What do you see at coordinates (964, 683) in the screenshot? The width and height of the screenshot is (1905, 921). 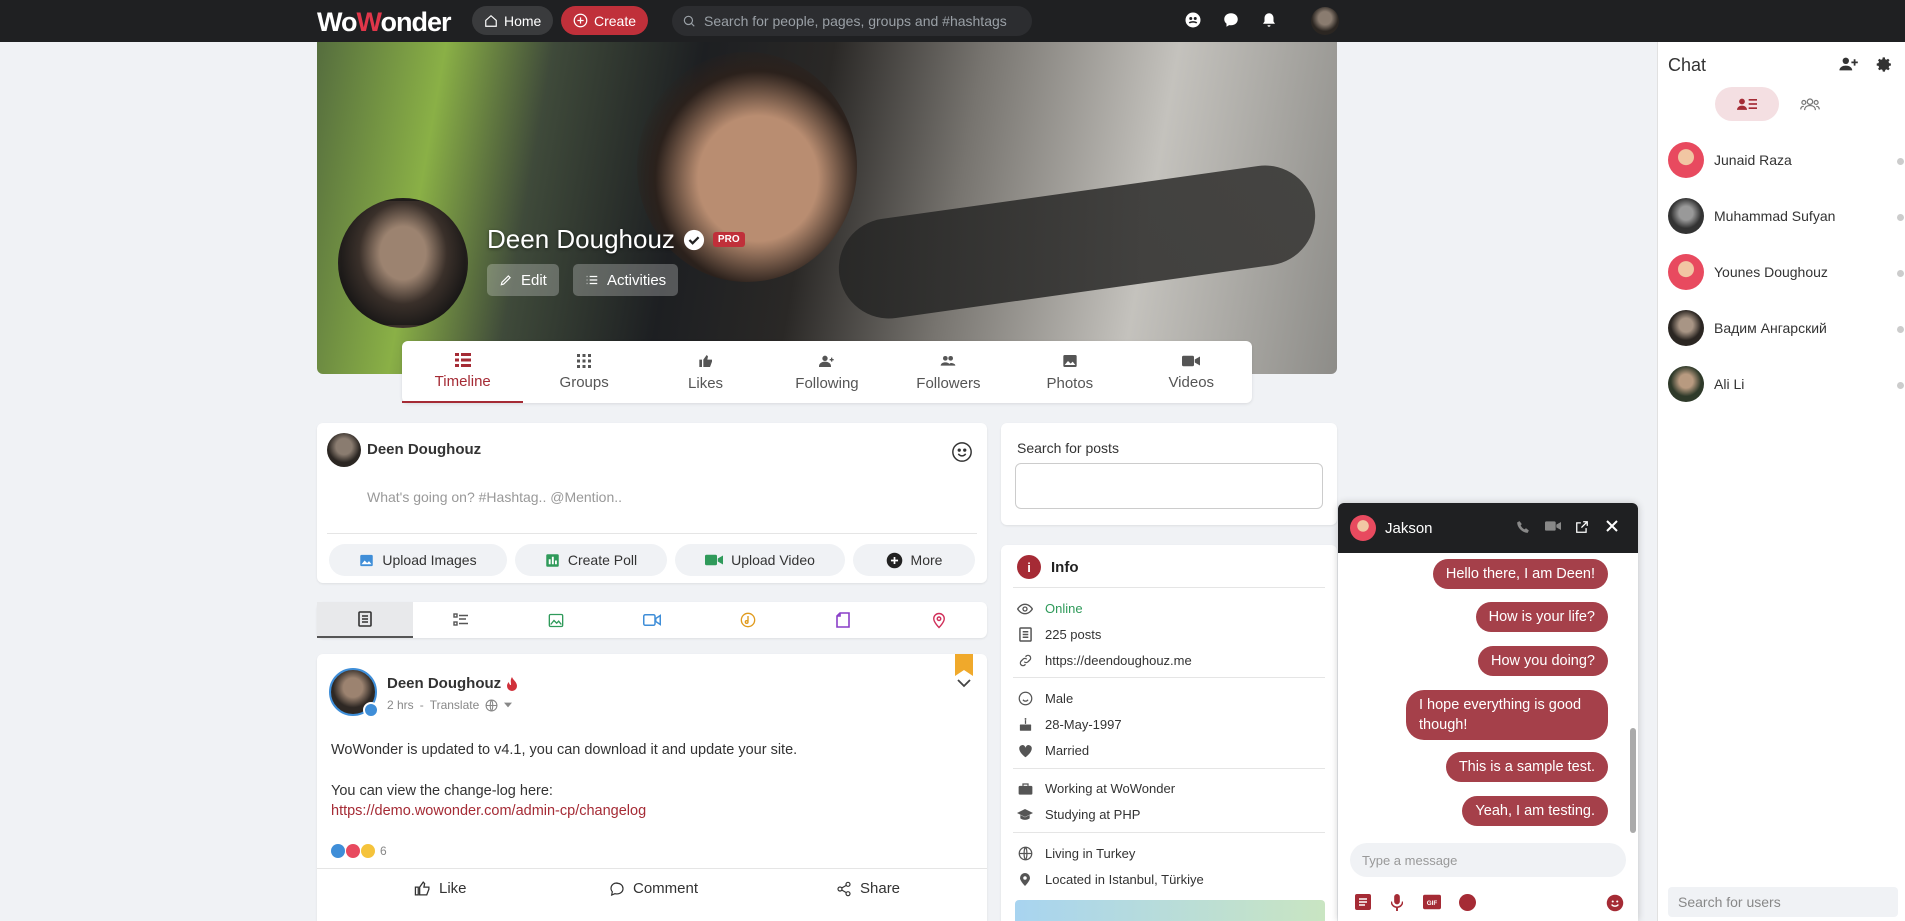 I see `chevron-down-icon` at bounding box center [964, 683].